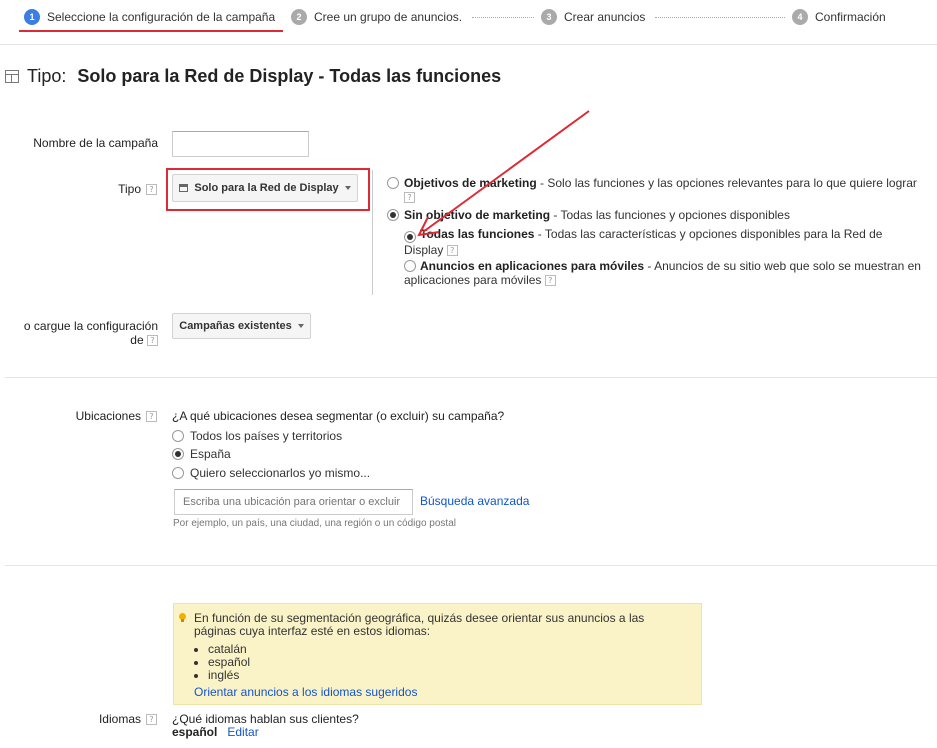 This screenshot has width=937, height=748. What do you see at coordinates (201, 454) in the screenshot?
I see `location-option-spain: España` at bounding box center [201, 454].